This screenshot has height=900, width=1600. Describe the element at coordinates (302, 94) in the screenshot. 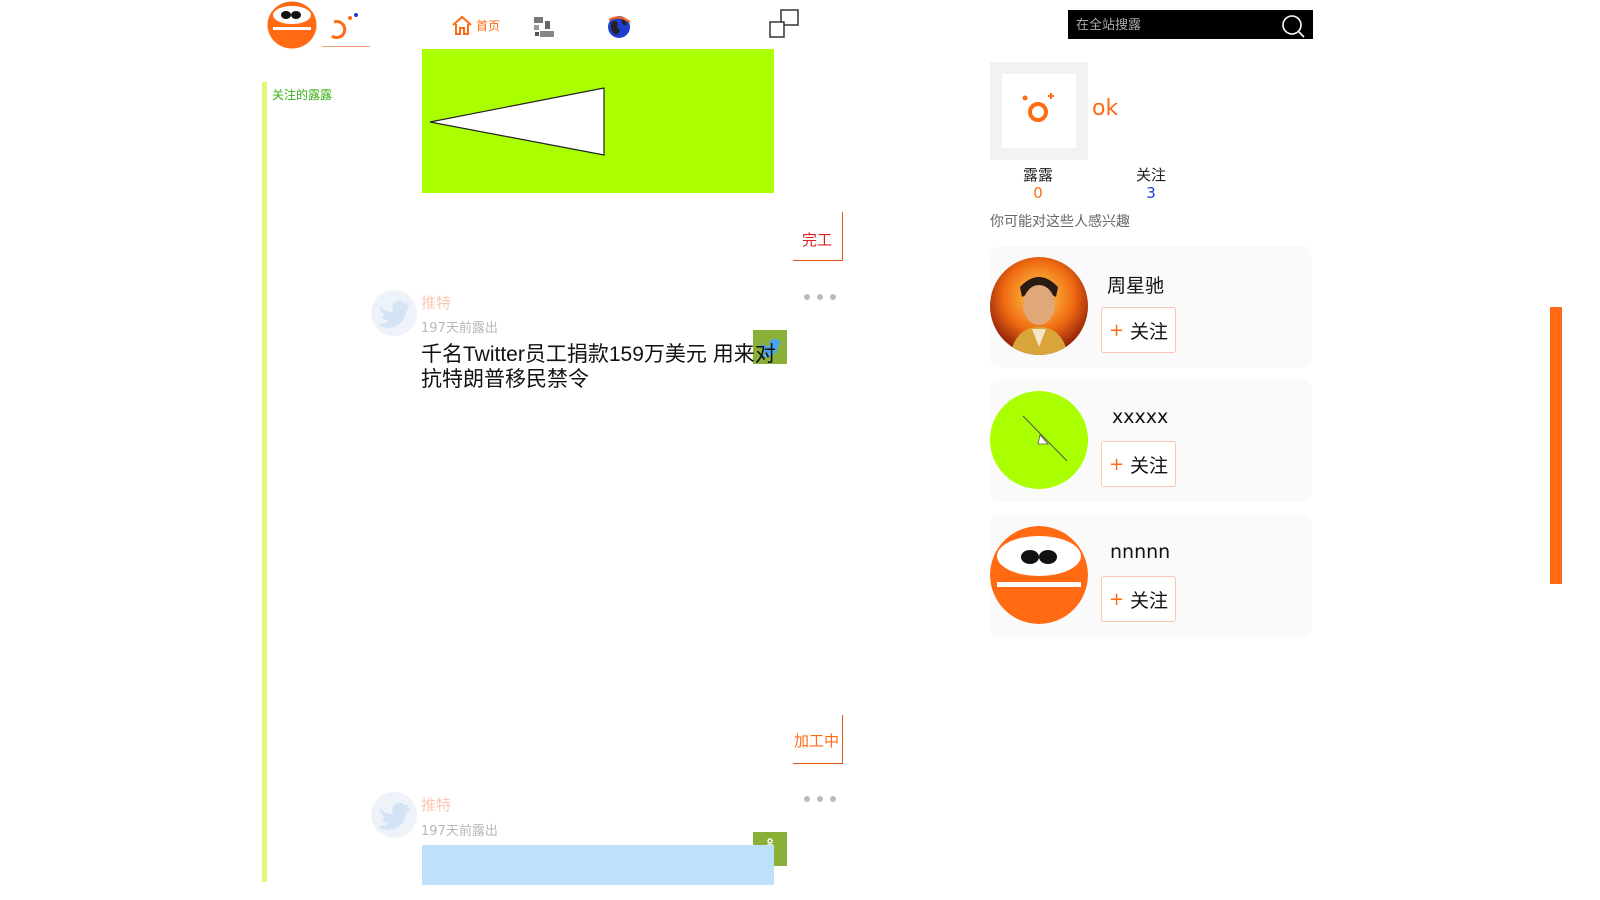

I see `sidebar-item-followed: 关注的露露` at that location.